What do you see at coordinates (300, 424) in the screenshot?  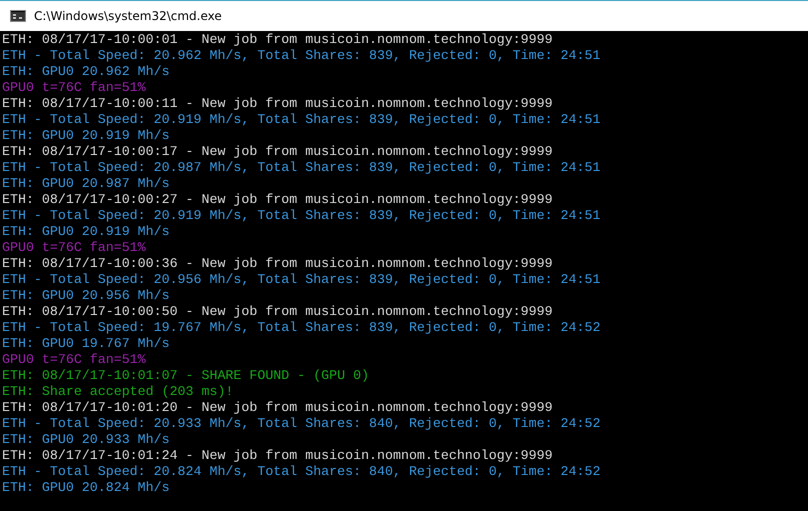 I see `console-line: ETH - Total Speed: 20.933 Mh/s, Total Shares: 840, Rejected: 0, Time: 24:52` at bounding box center [300, 424].